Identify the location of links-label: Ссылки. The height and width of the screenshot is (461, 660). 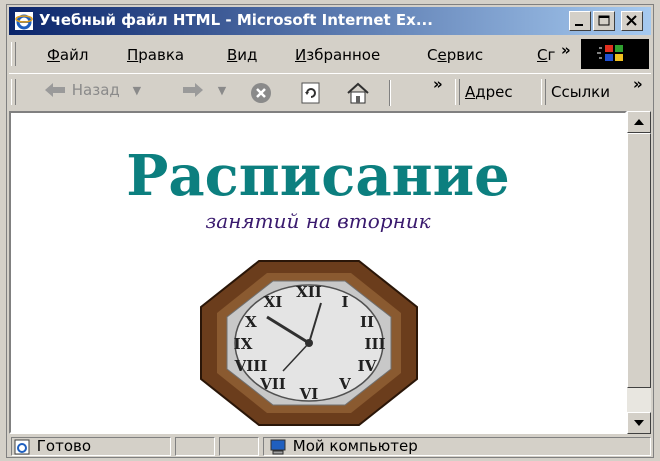
(580, 92).